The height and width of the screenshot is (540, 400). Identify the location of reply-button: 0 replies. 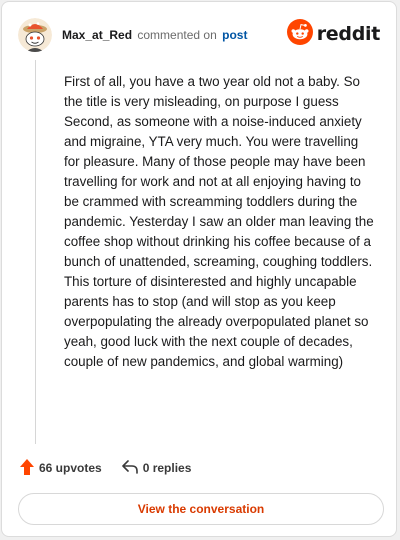
(156, 468).